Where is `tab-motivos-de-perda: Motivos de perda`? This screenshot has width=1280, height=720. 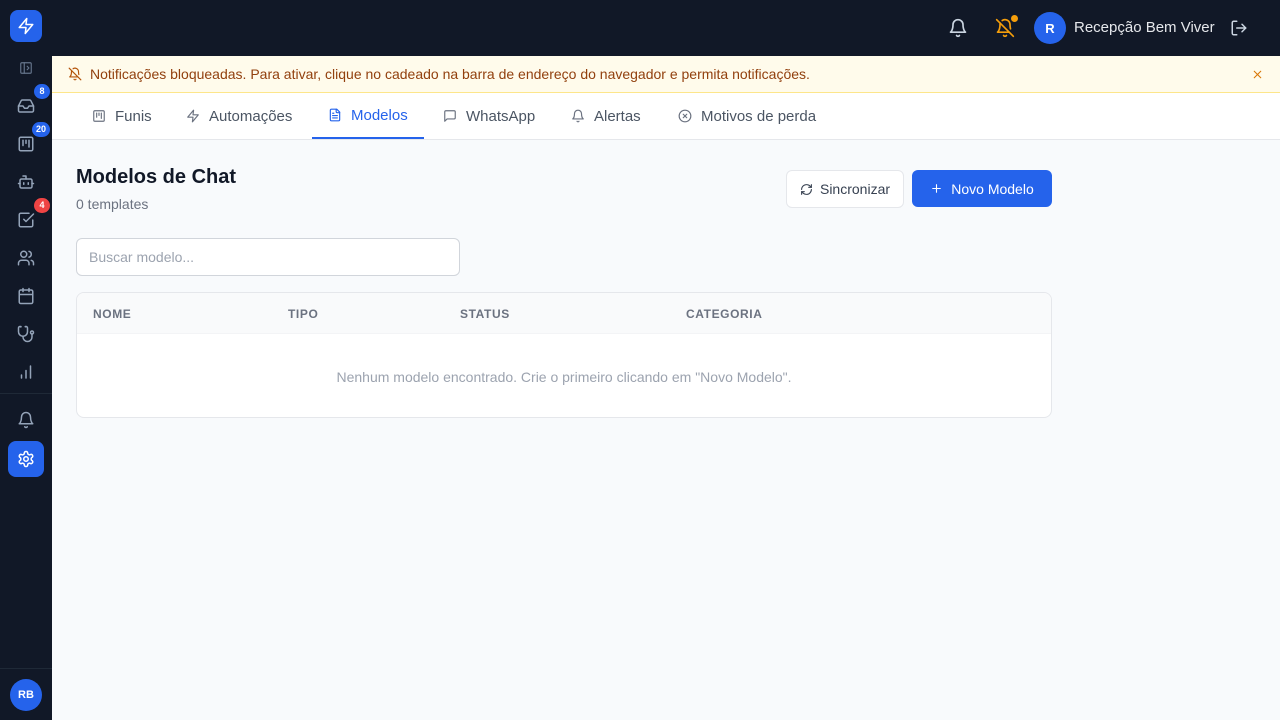
tab-motivos-de-perda: Motivos de perda is located at coordinates (747, 116).